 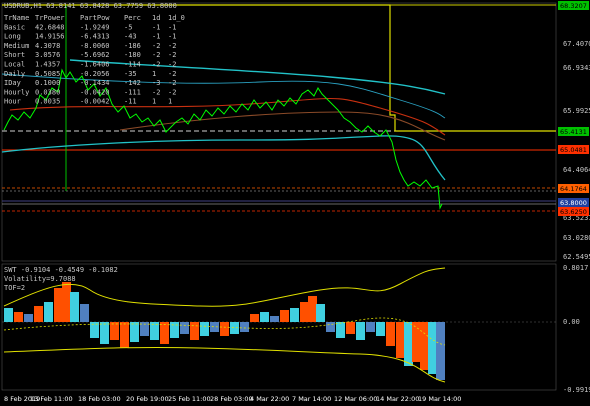 I want to click on info-table-cell: Local, so click(x=14, y=65).